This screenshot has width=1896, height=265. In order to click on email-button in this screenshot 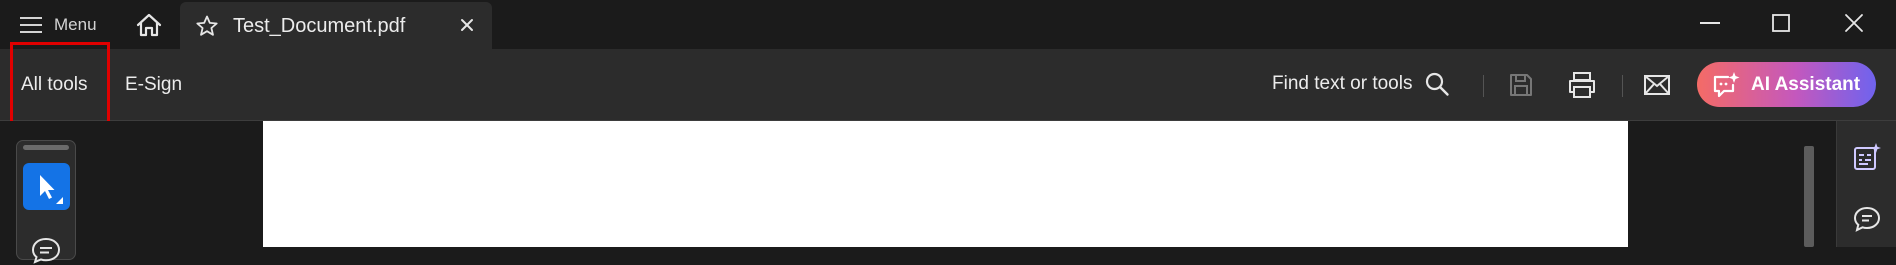, I will do `click(1657, 85)`.